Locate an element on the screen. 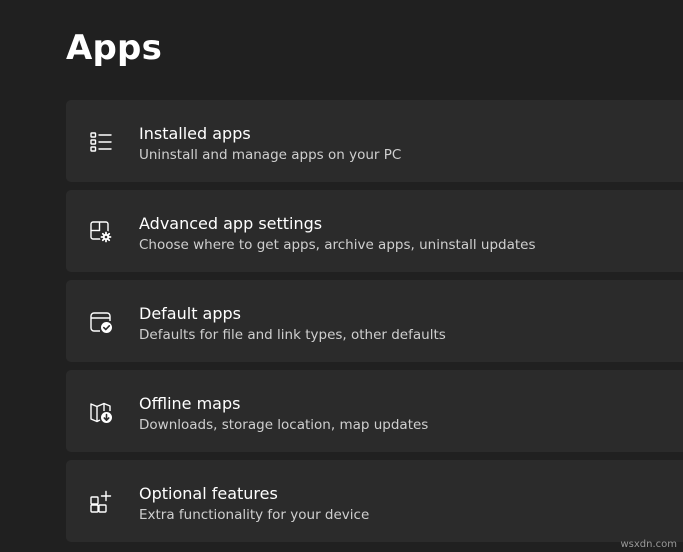  apps-gear-icon is located at coordinates (101, 232).